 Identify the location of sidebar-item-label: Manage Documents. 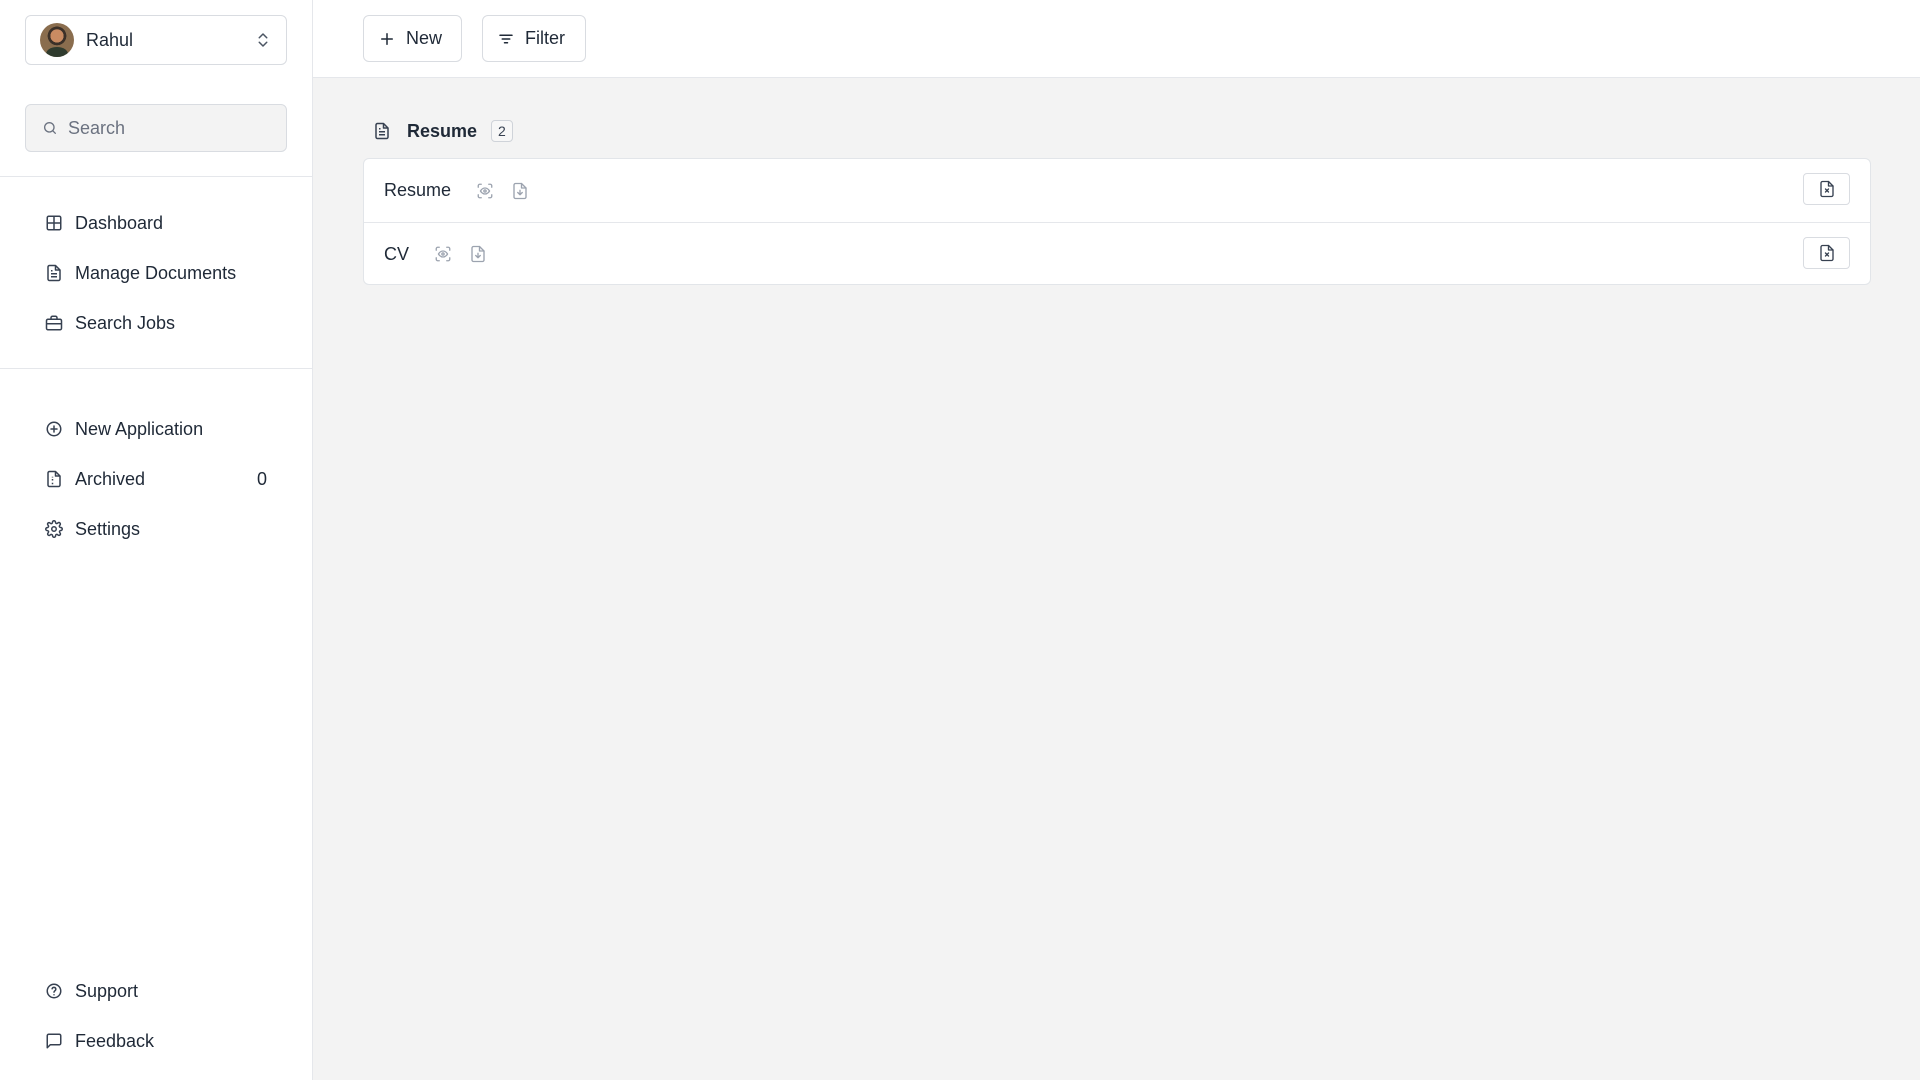
(156, 272).